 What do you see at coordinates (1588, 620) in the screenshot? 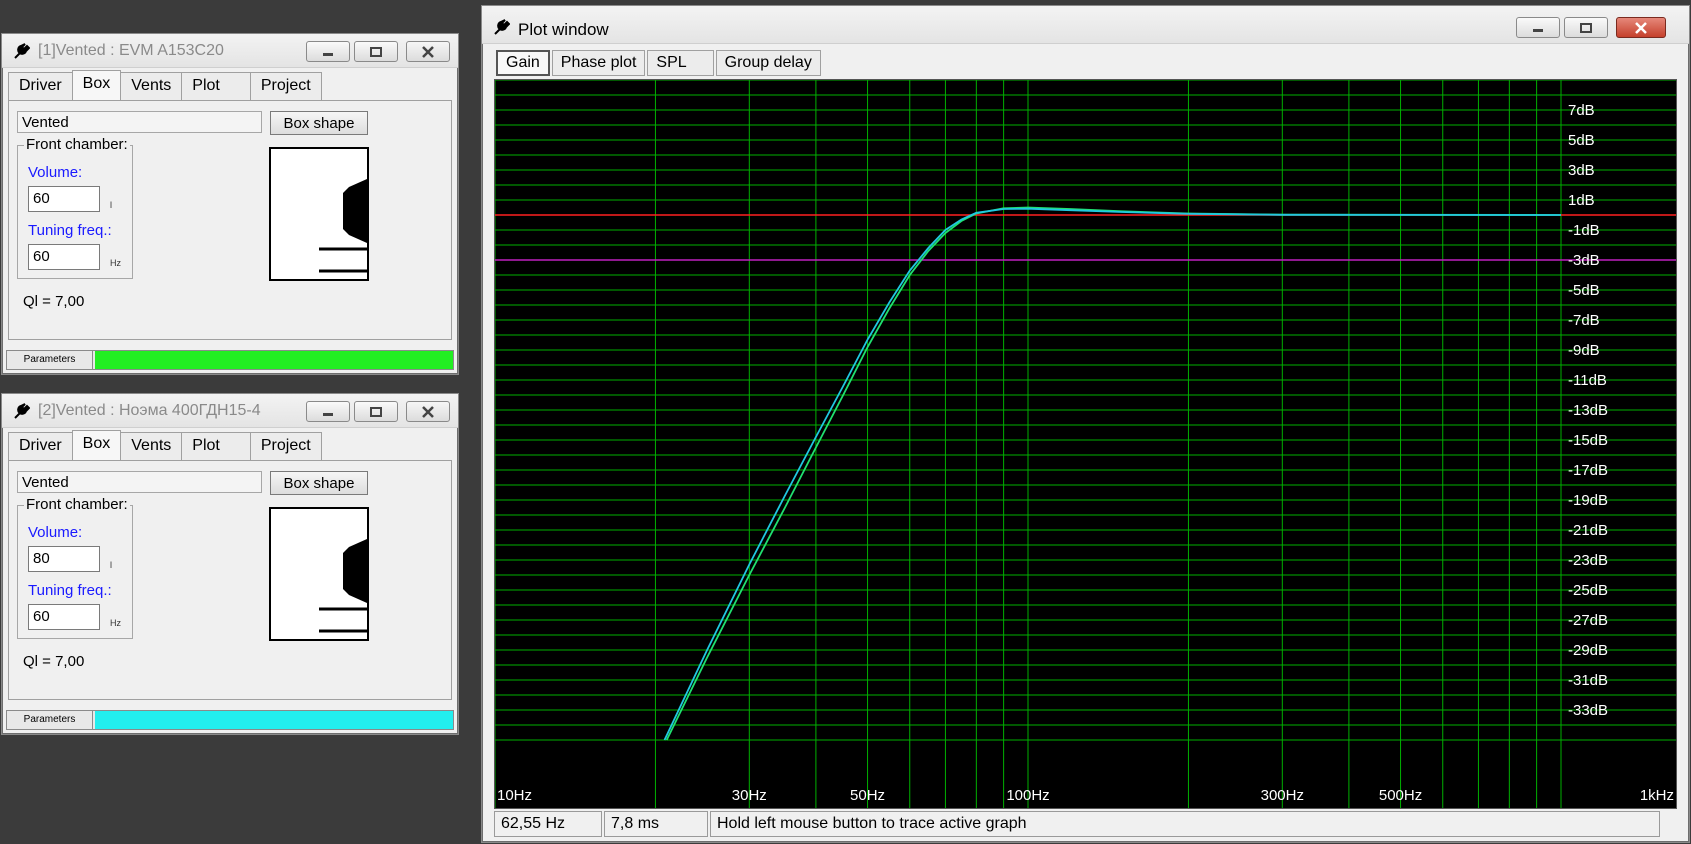
I see `y-tick-label: -27dB` at bounding box center [1588, 620].